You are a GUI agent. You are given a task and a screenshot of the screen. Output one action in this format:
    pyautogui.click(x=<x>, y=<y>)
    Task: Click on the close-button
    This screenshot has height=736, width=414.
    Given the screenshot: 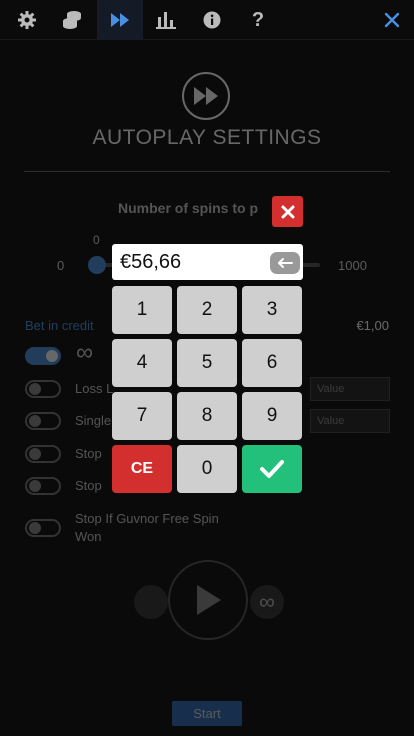 What is the action you would take?
    pyautogui.click(x=392, y=20)
    